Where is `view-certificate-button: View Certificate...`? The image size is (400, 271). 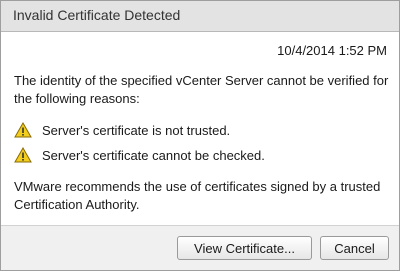 view-certificate-button: View Certificate... is located at coordinates (244, 248).